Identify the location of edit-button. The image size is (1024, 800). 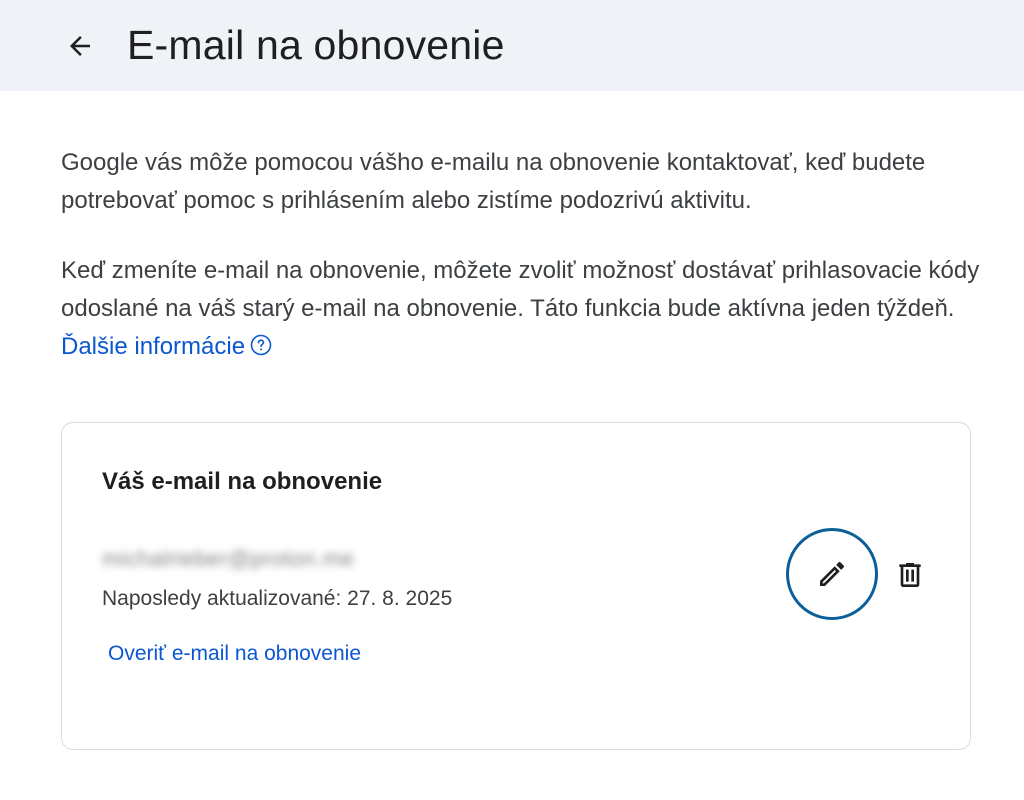
(832, 574).